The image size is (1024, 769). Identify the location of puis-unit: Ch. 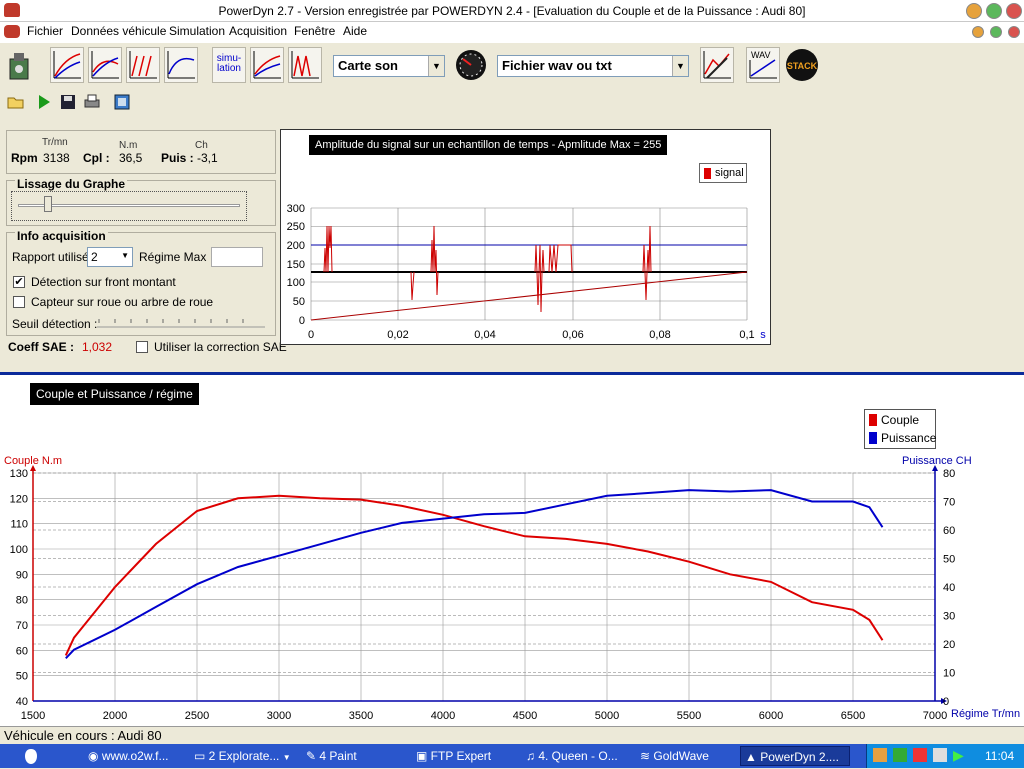
(201, 145).